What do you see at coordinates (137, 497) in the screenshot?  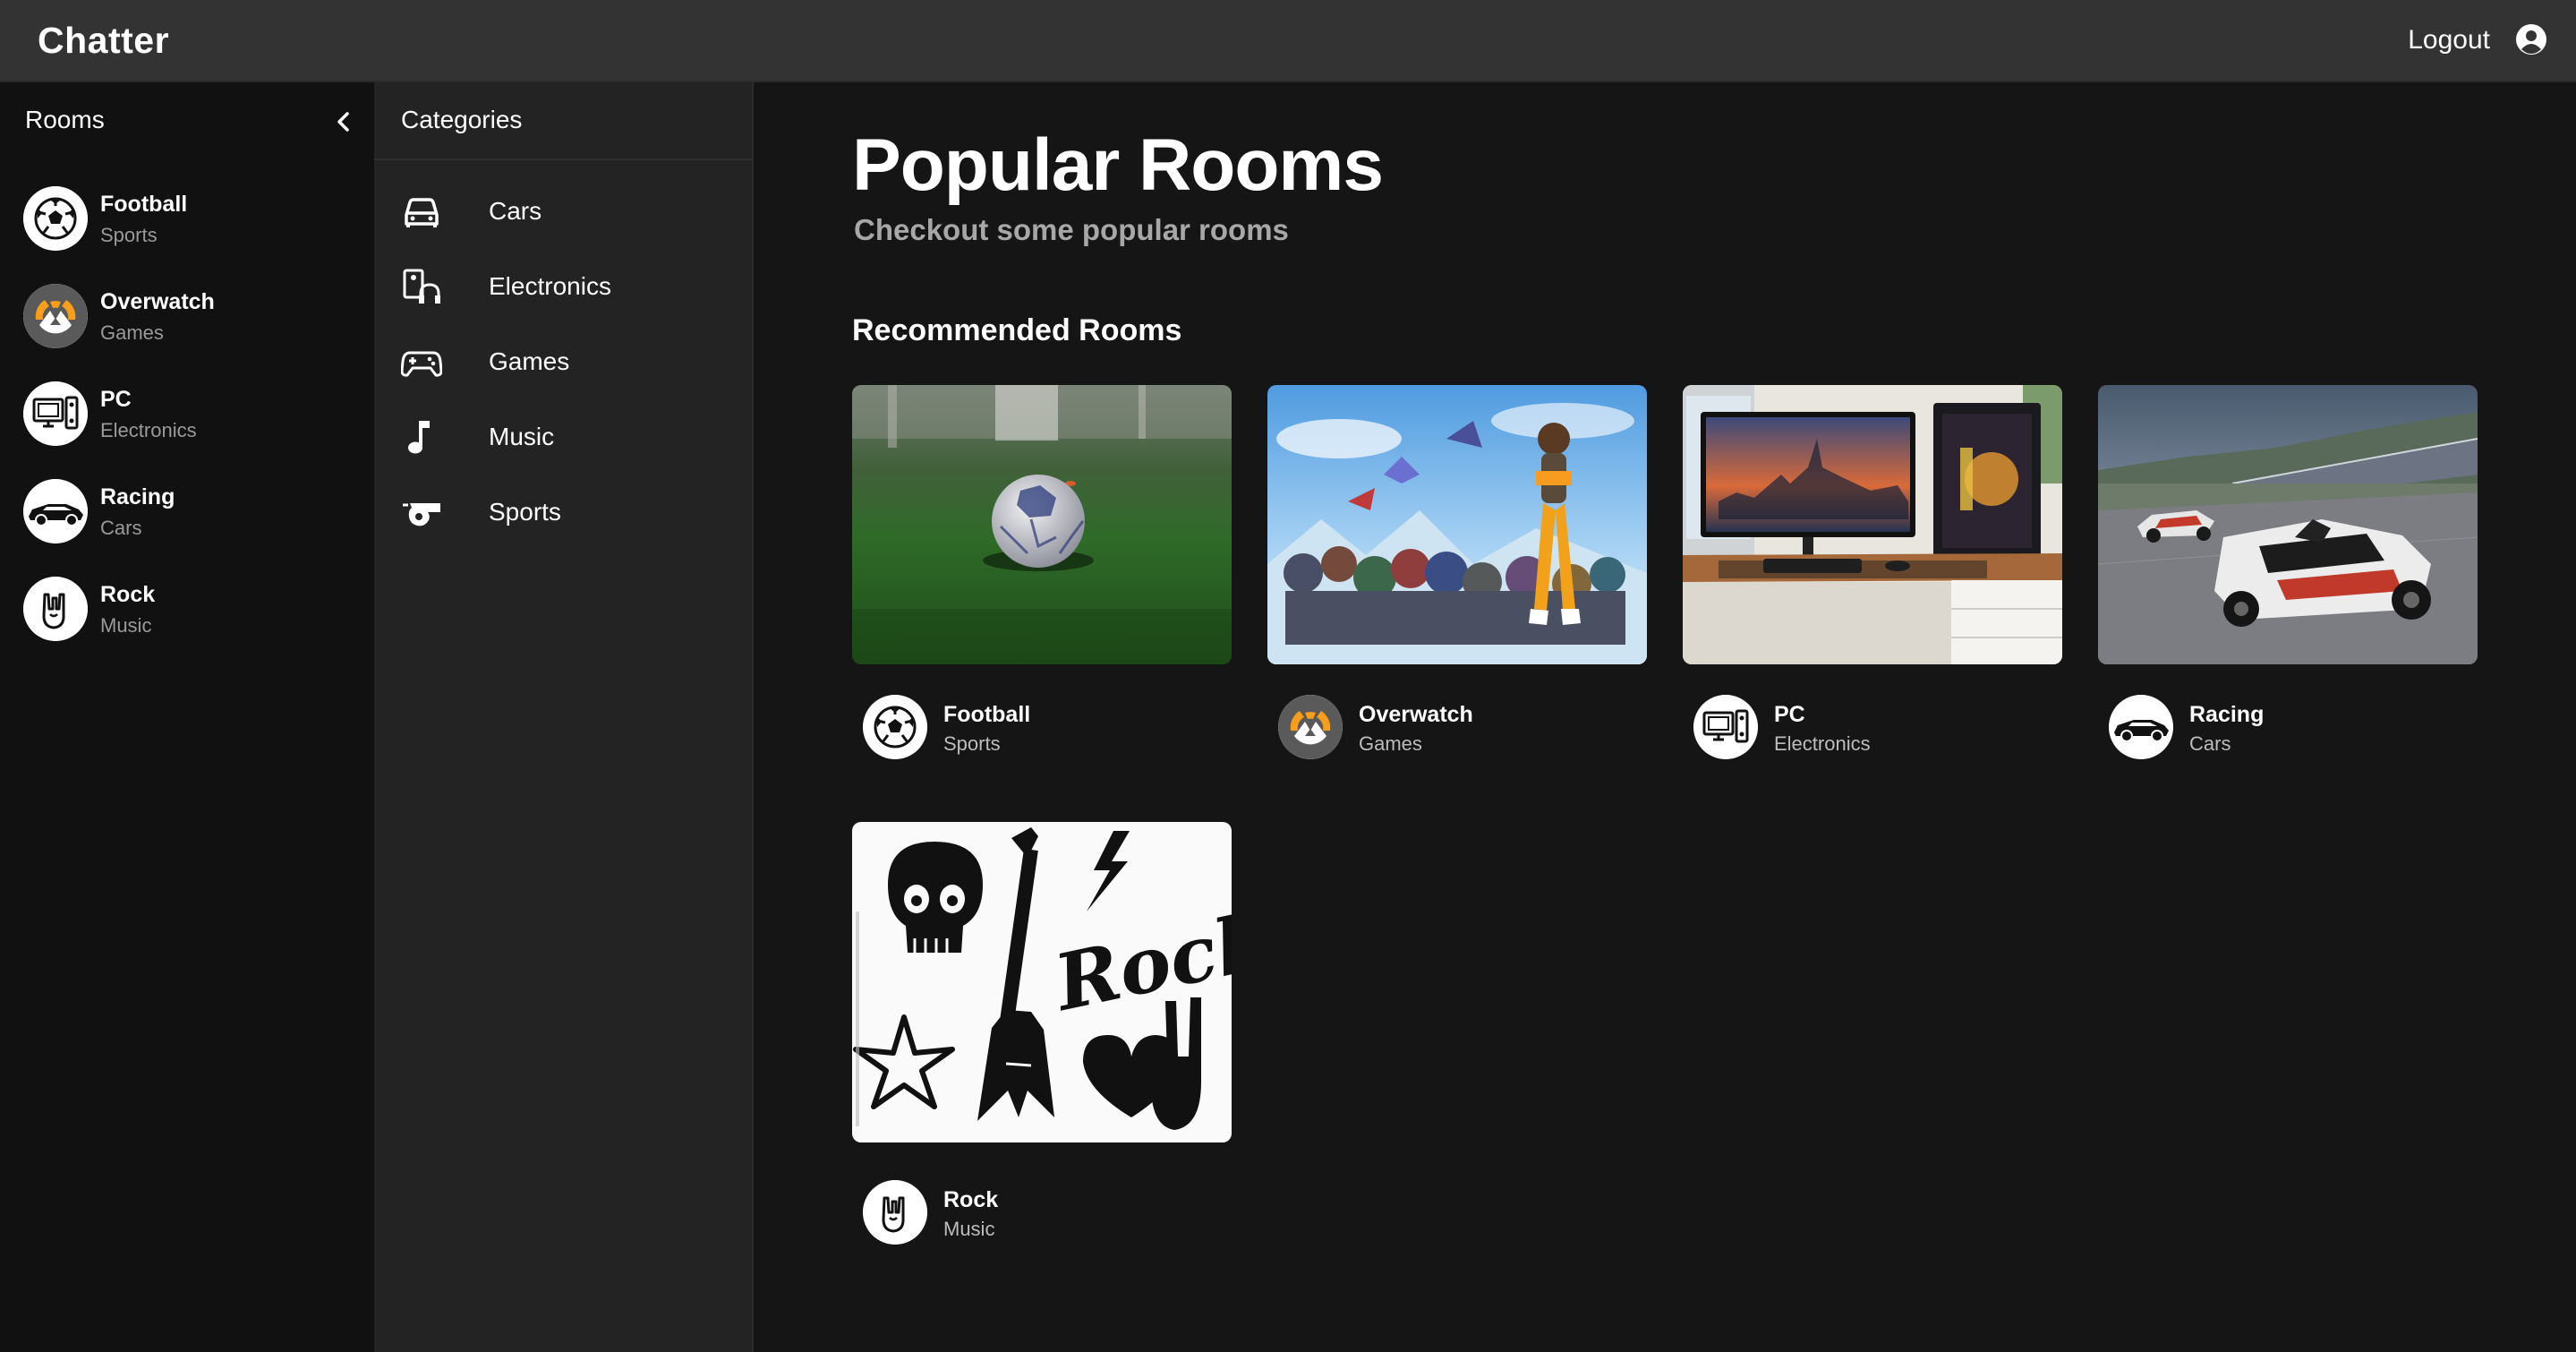 I see `room-name: Racing` at bounding box center [137, 497].